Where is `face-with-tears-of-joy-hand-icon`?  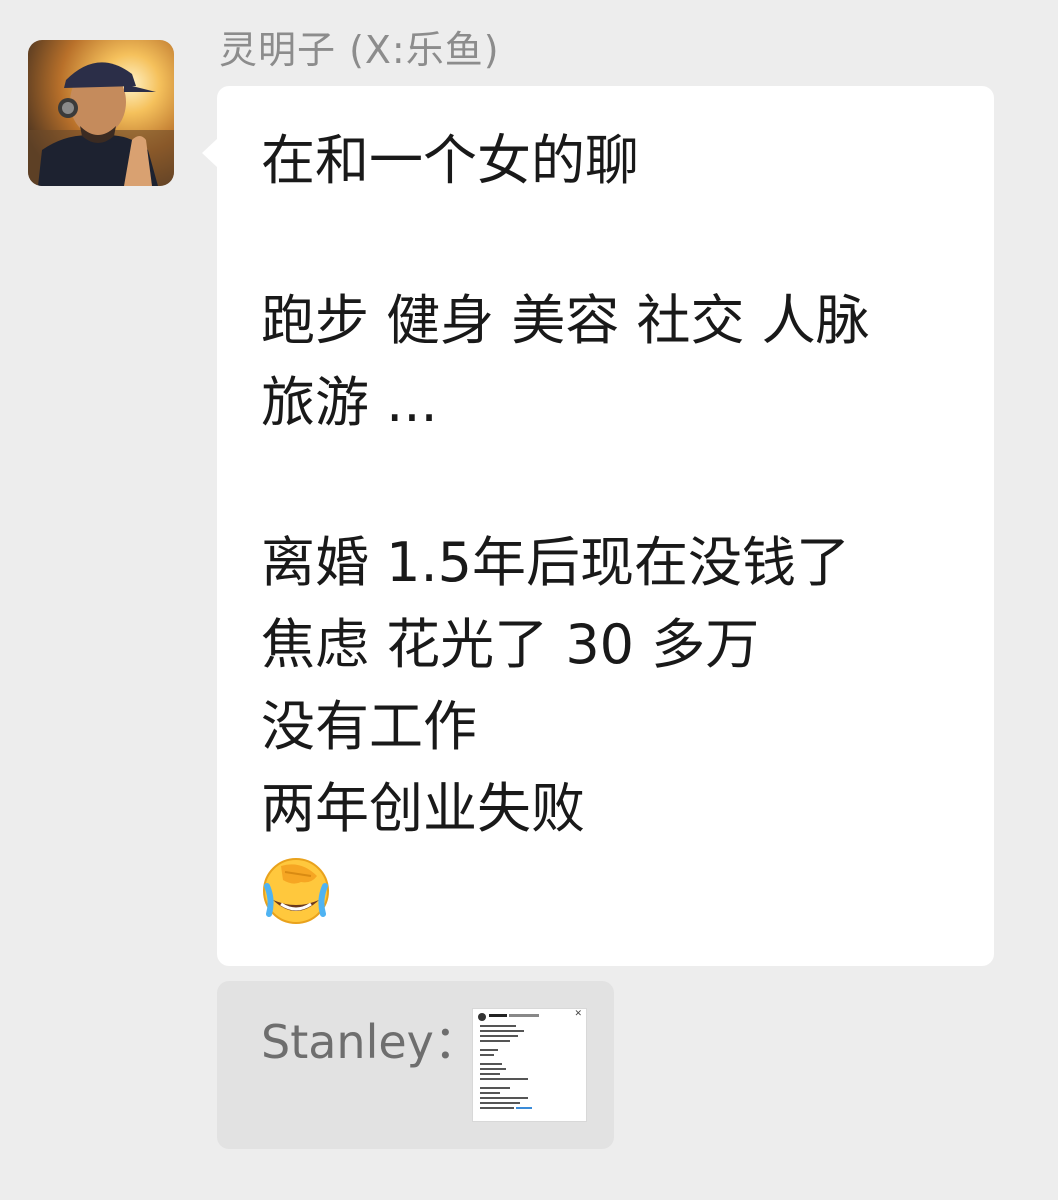 face-with-tears-of-joy-hand-icon is located at coordinates (296, 891).